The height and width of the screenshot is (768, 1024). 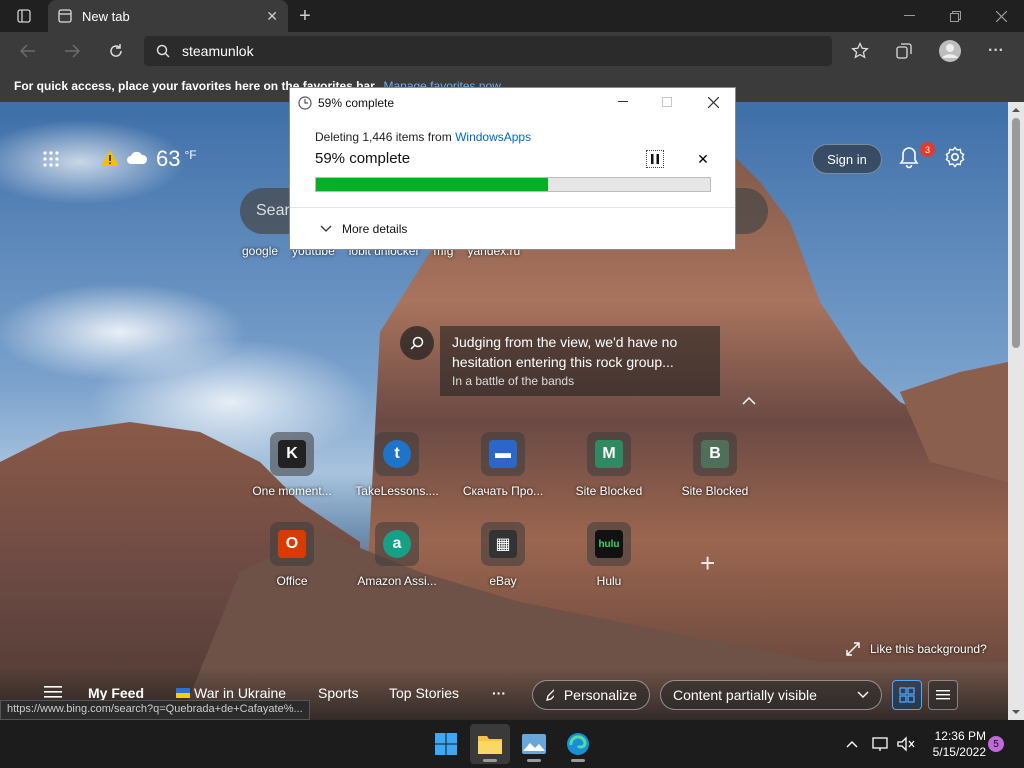 What do you see at coordinates (667, 102) in the screenshot?
I see `dialog-maximize-button` at bounding box center [667, 102].